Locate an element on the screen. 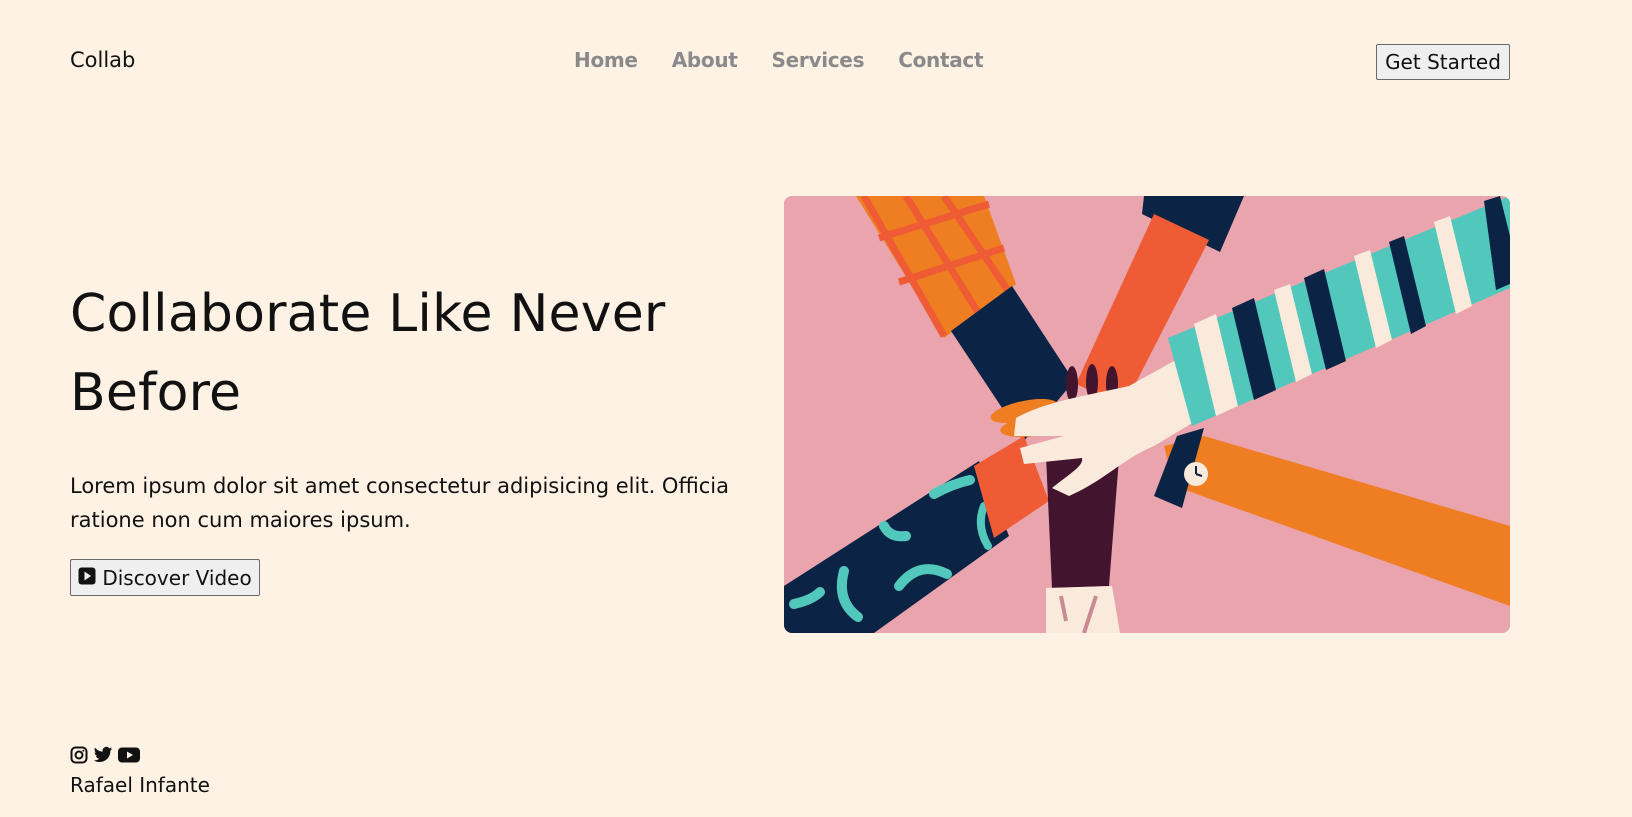  play-square-icon is located at coordinates (87, 578).